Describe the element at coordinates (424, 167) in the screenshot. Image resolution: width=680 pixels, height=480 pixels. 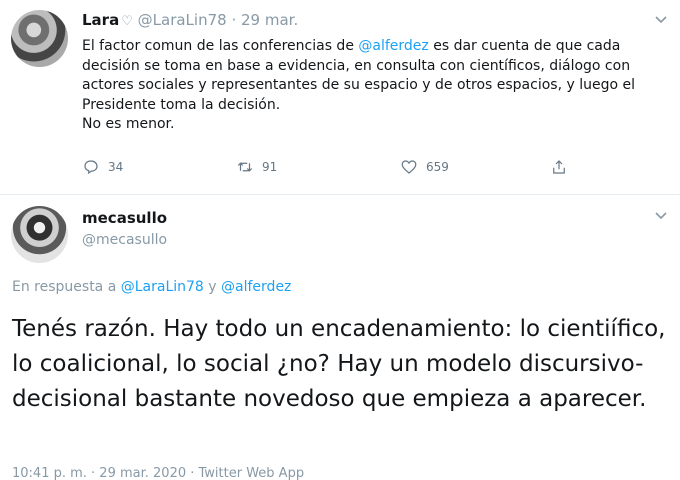
I see `like-button: 659` at that location.